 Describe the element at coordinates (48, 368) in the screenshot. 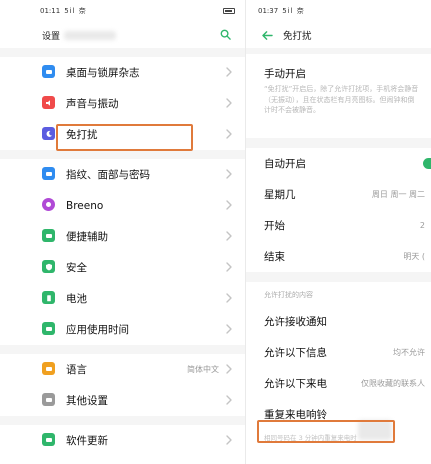

I see `language-icon` at that location.